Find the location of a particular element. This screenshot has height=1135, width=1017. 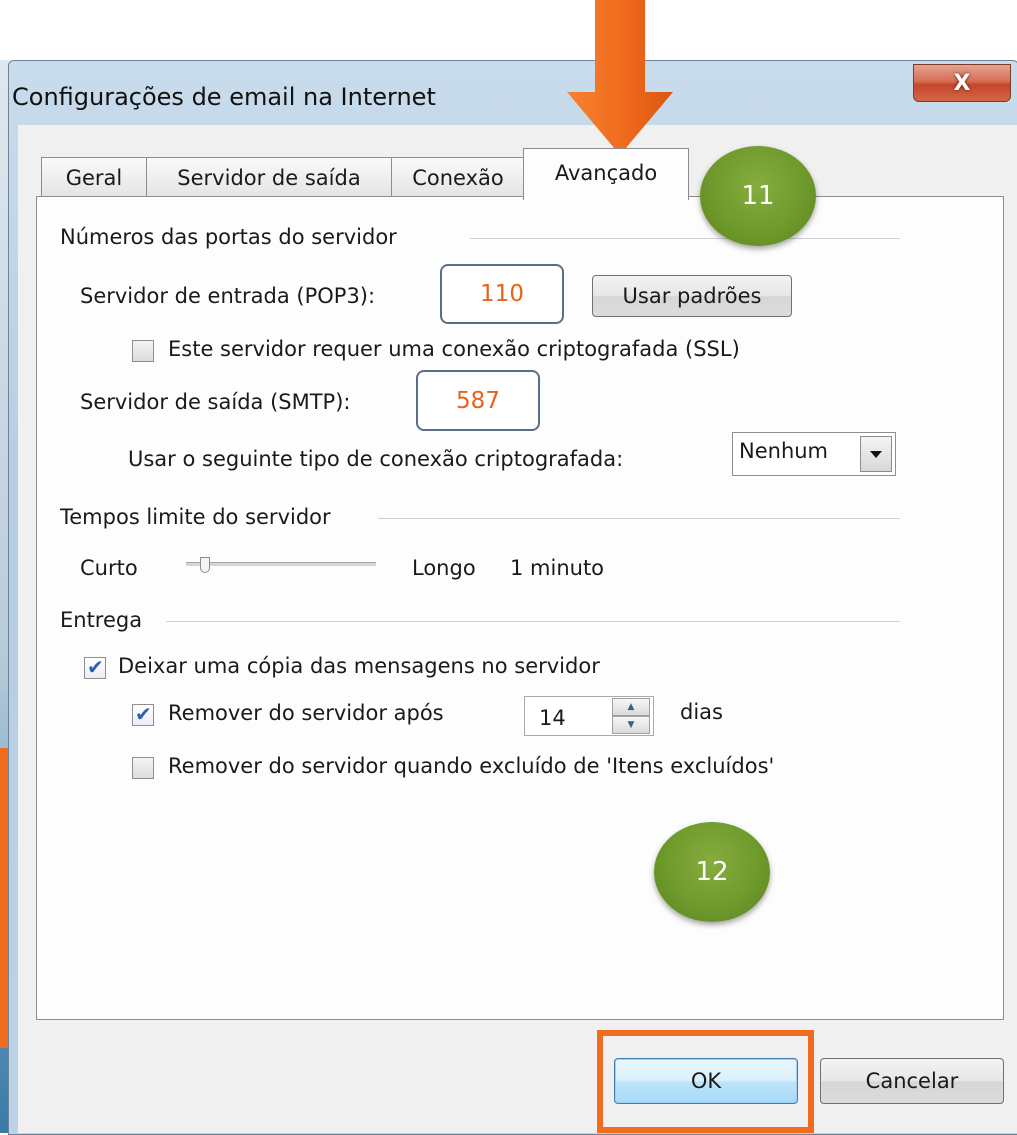

remove-deleted-checkbox is located at coordinates (143, 768).